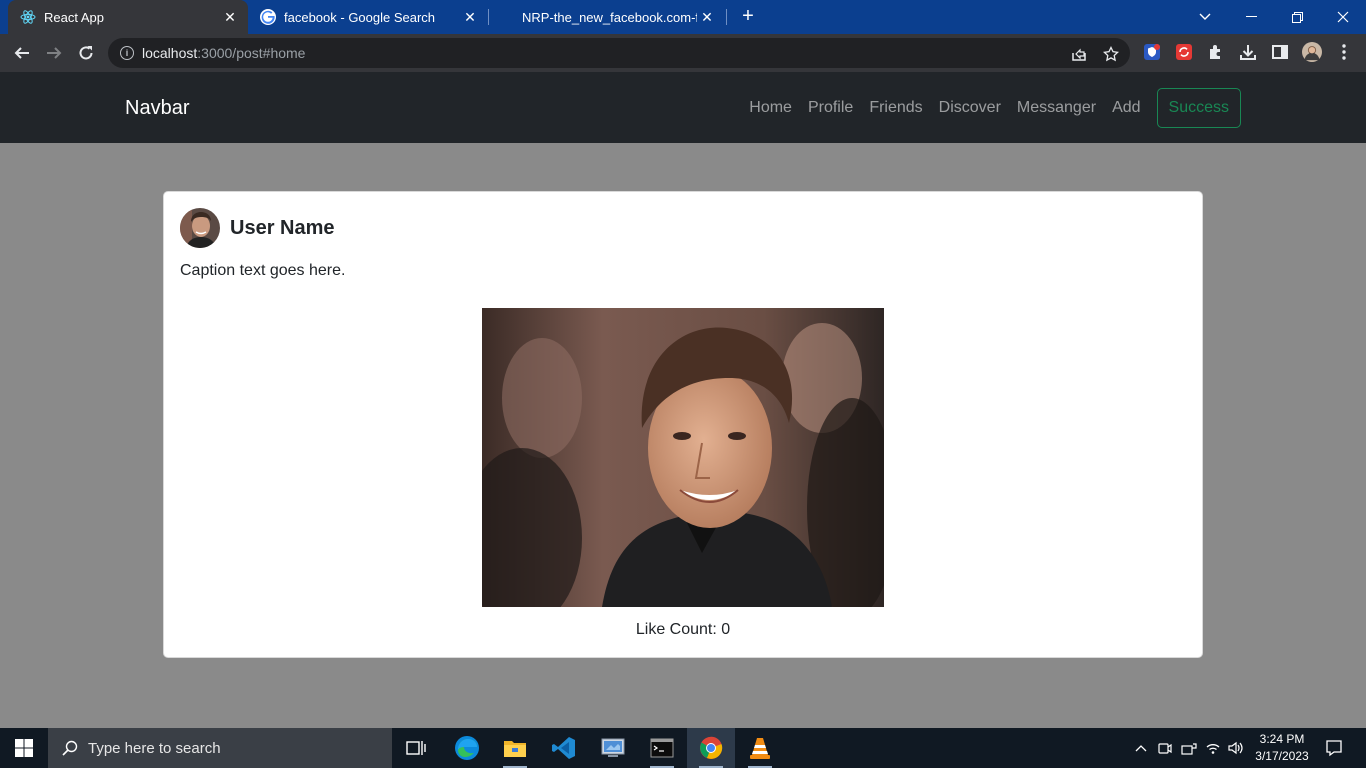 Image resolution: width=1366 pixels, height=768 pixels. Describe the element at coordinates (157, 108) in the screenshot. I see `navbar-brand: Navbar` at that location.